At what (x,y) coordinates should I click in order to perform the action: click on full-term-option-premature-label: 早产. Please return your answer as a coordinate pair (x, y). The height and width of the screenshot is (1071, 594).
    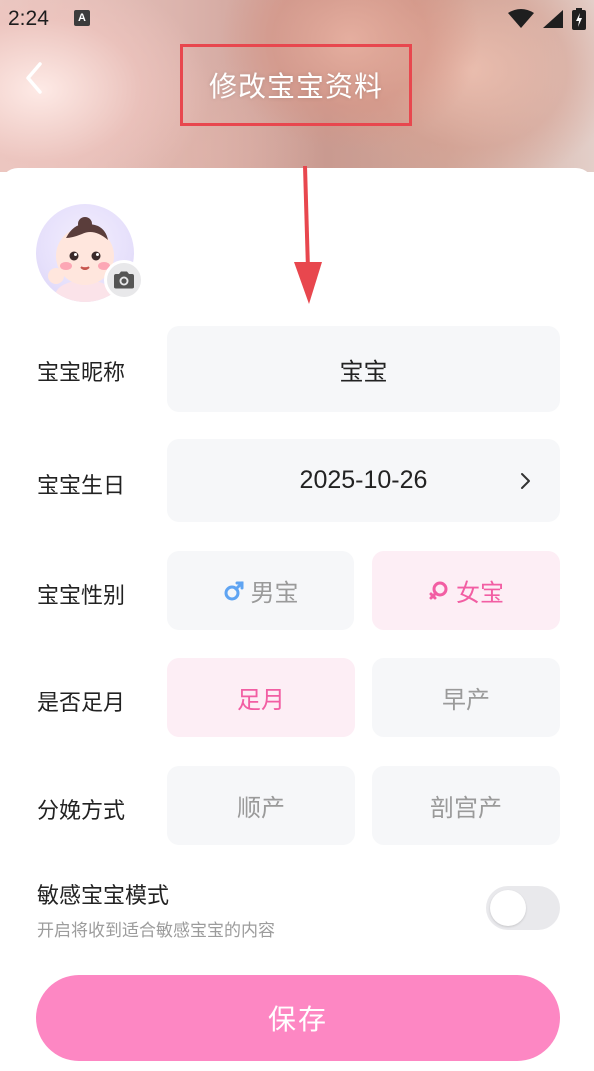
    Looking at the image, I should click on (466, 700).